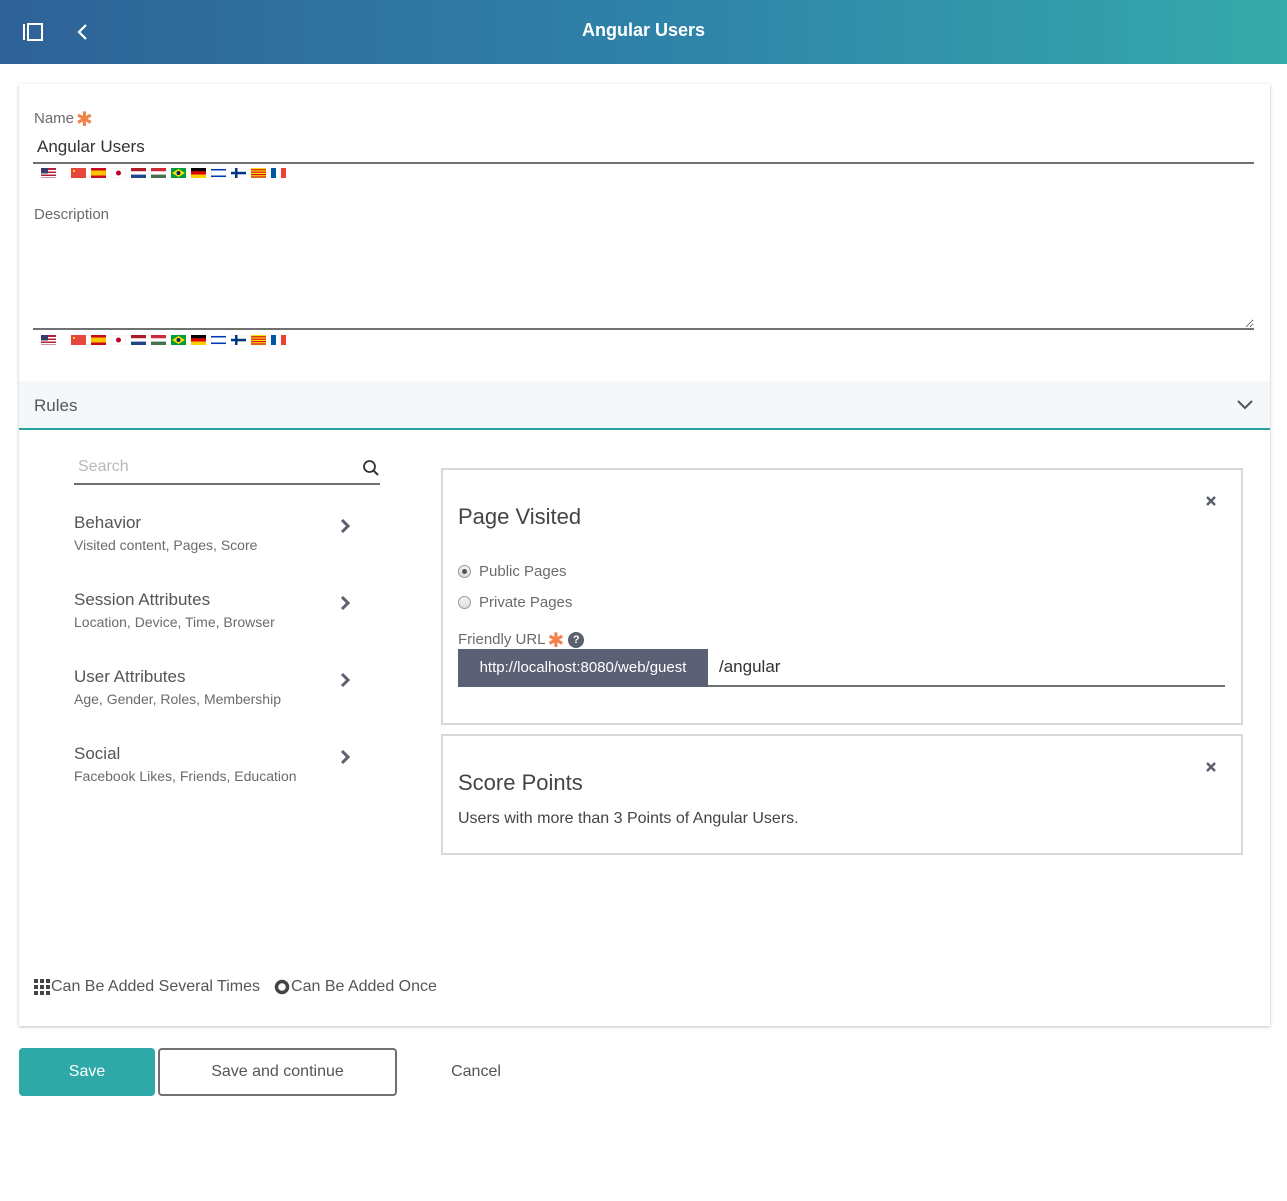 This screenshot has width=1287, height=1201. What do you see at coordinates (520, 516) in the screenshot?
I see `rule-title: Page Visited` at bounding box center [520, 516].